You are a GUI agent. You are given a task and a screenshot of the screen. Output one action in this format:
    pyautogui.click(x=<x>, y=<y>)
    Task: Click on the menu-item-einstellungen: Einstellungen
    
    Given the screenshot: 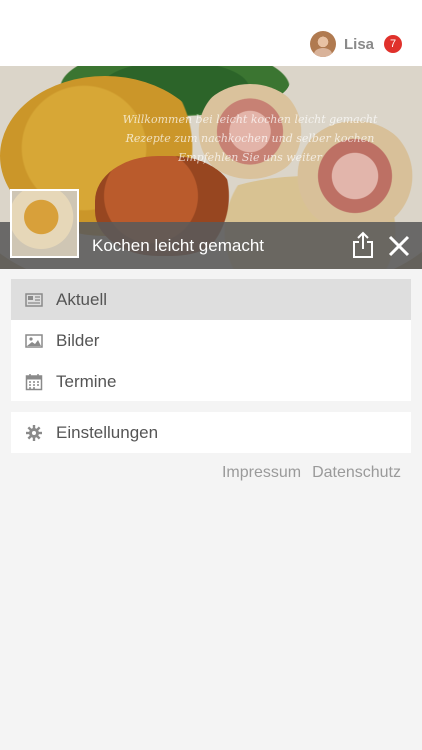 What is the action you would take?
    pyautogui.click(x=211, y=432)
    